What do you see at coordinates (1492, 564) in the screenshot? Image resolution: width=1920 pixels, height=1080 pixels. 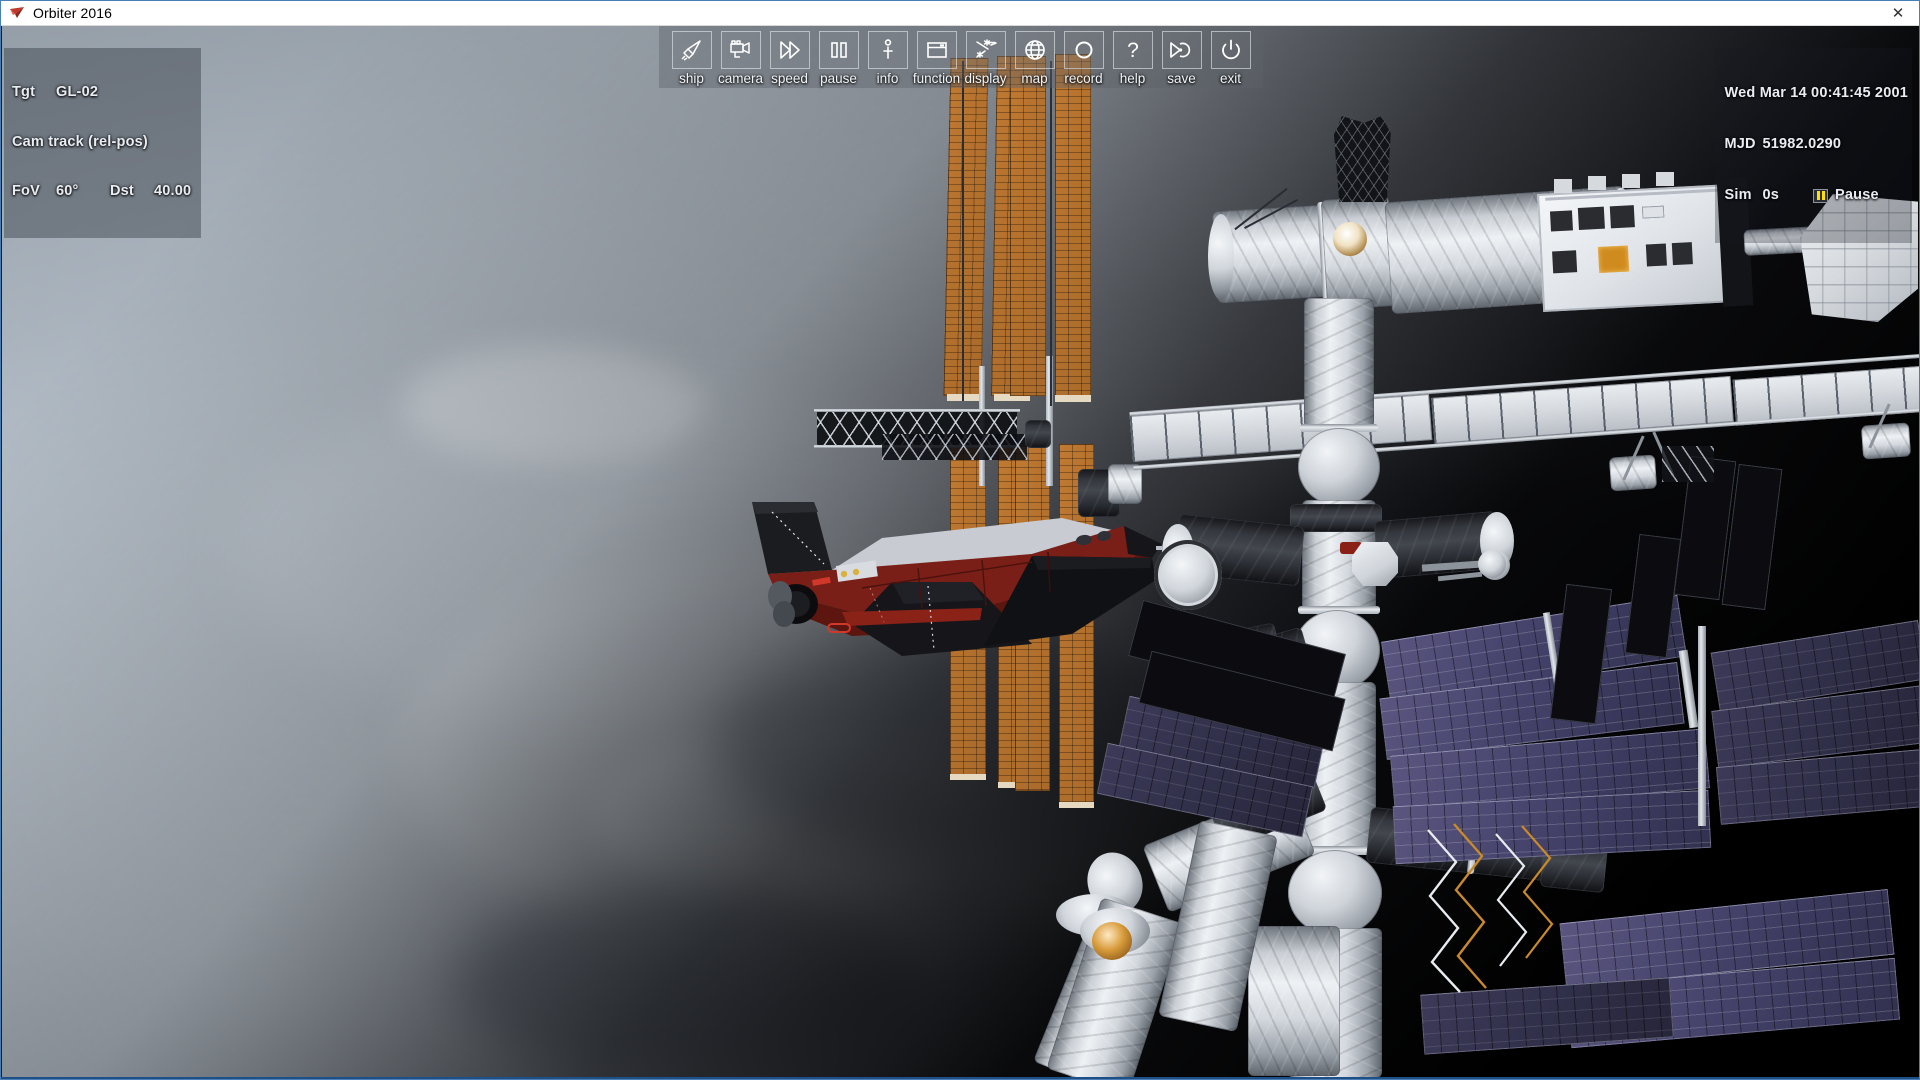 I see `antenna-dish-small` at bounding box center [1492, 564].